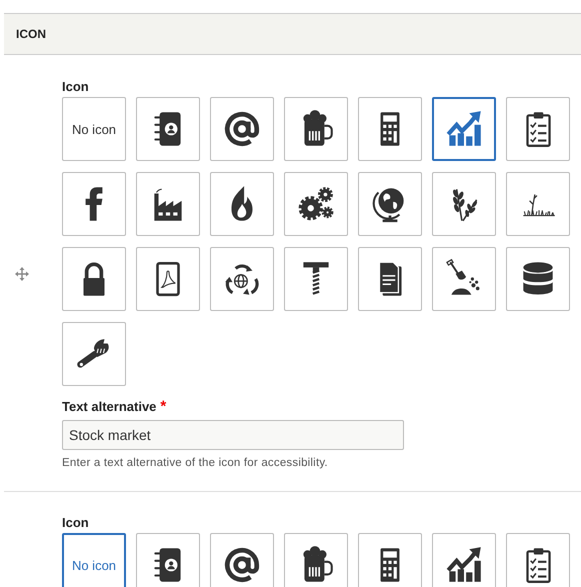 Image resolution: width=581 pixels, height=587 pixels. What do you see at coordinates (233, 435) in the screenshot?
I see `text-alternative-field: Stock market` at bounding box center [233, 435].